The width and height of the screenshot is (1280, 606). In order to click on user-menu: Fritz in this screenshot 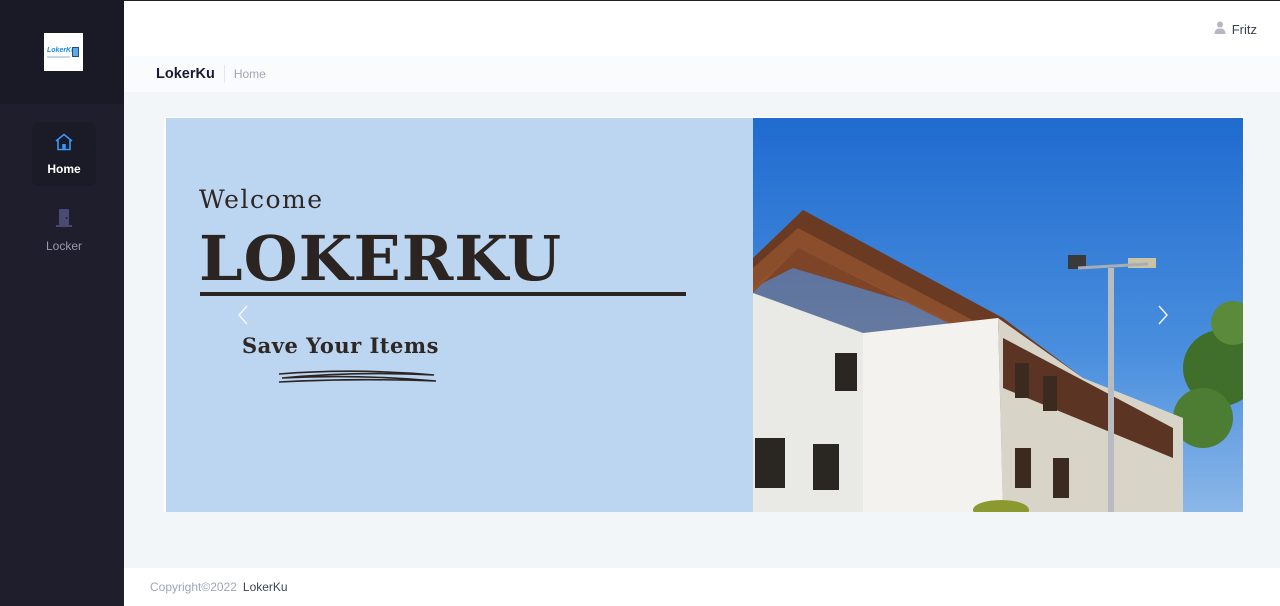, I will do `click(1235, 29)`.